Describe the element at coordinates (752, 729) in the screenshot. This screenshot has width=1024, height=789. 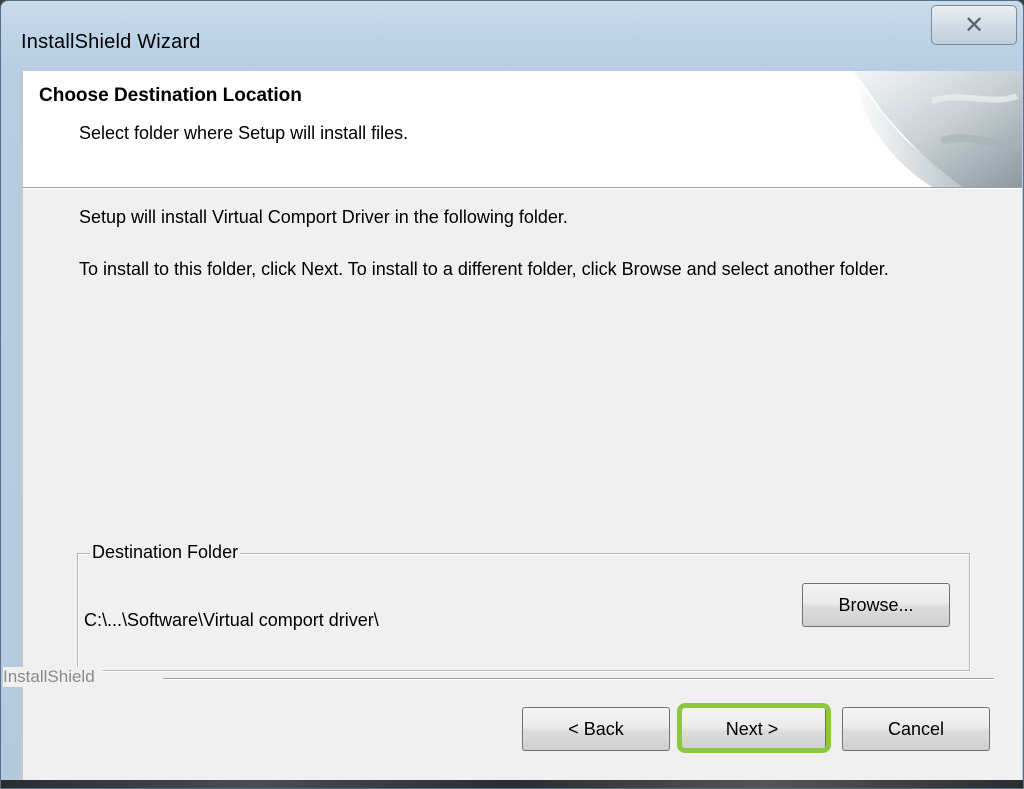
I see `next-button: Next >` at that location.